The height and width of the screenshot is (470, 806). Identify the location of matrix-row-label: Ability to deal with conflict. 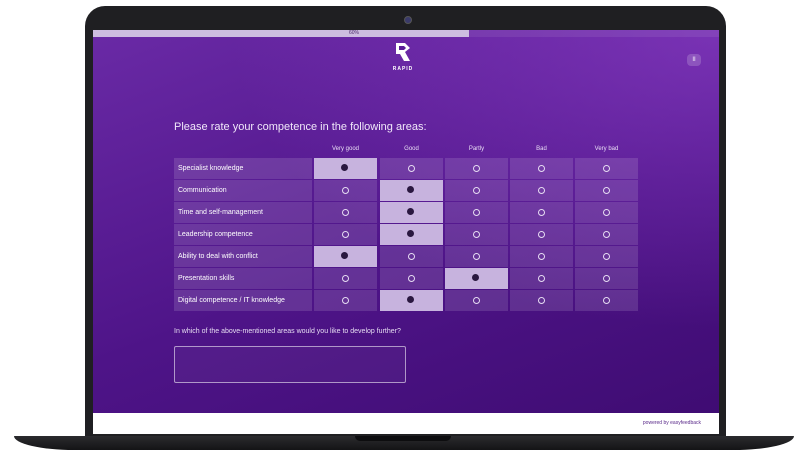
(243, 256).